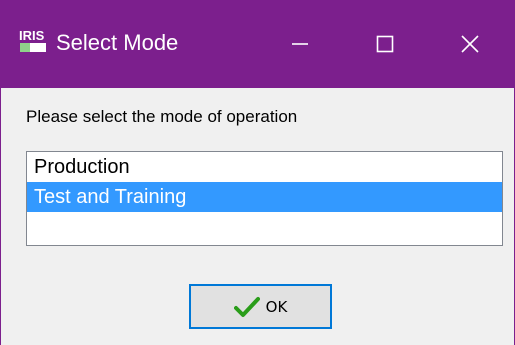  I want to click on minimize-icon, so click(300, 44).